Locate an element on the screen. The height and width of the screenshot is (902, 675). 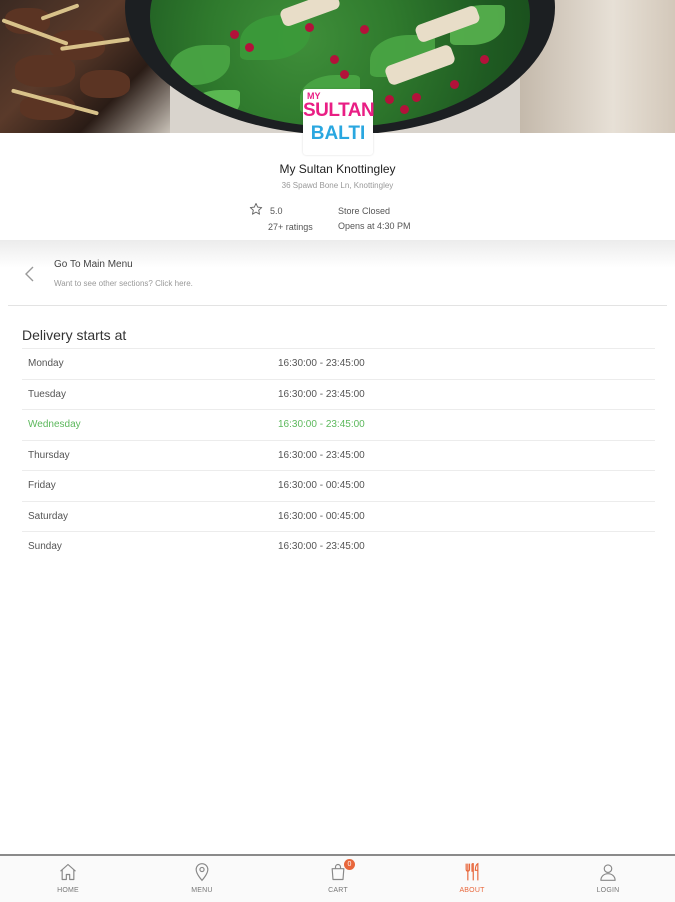
delivery-row: Tuesday 16:30:00 - 23:45:00 is located at coordinates (338, 394).